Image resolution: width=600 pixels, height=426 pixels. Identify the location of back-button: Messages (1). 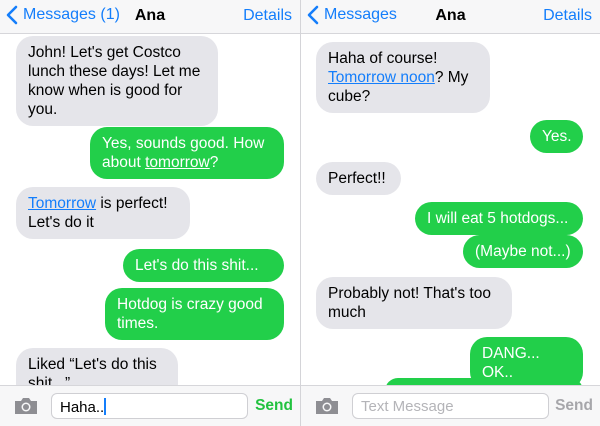
(63, 15).